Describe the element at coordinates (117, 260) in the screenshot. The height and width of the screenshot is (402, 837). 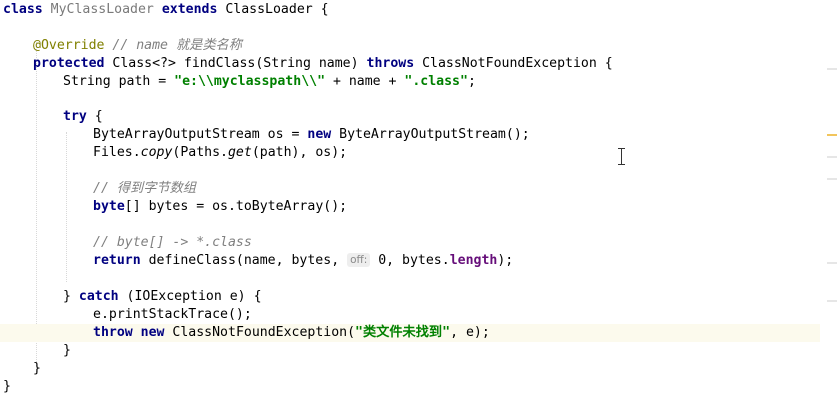
I see `keyword-return: return` at that location.